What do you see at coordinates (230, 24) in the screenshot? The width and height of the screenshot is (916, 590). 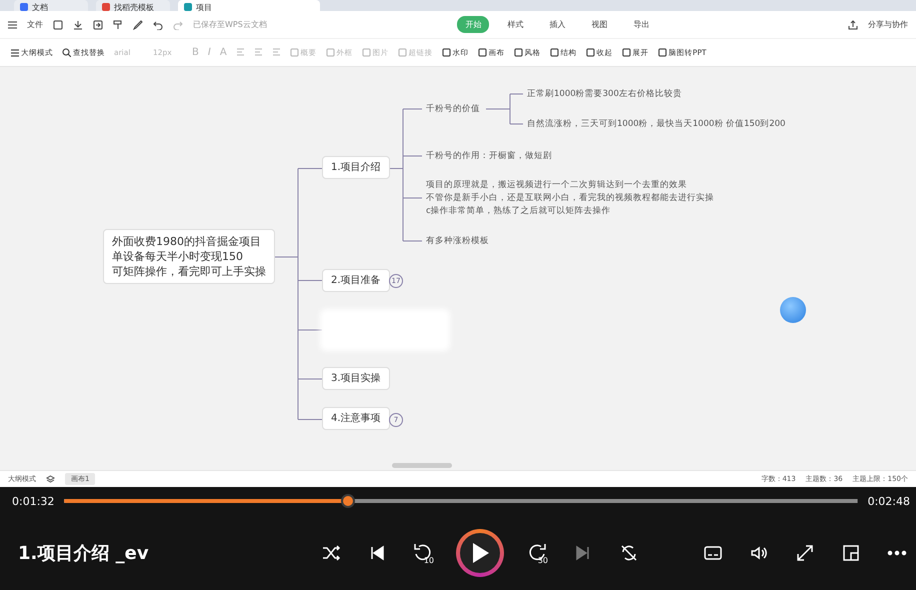 I see `save-status: 已保存至WPS云文档` at bounding box center [230, 24].